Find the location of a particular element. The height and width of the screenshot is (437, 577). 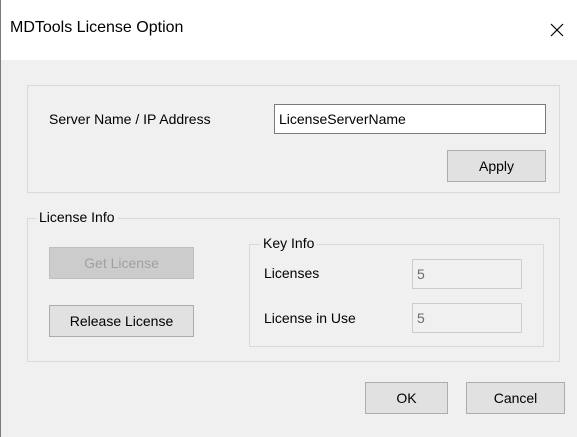

license-in-use-label: License in Use is located at coordinates (310, 318).